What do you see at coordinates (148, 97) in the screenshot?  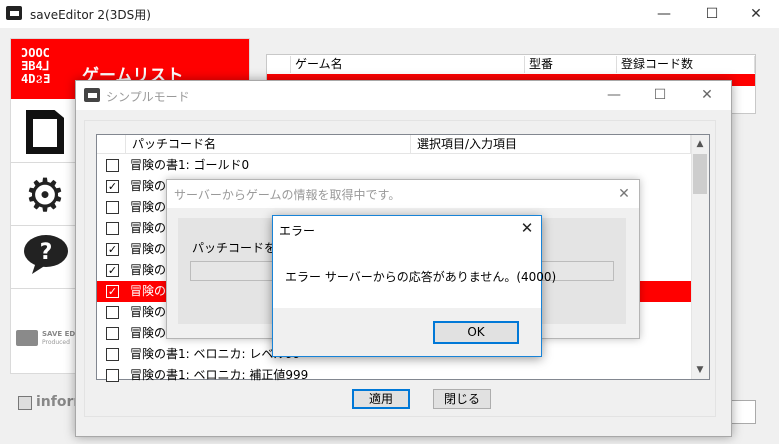 I see `simple-mode-title: シンプルモード` at bounding box center [148, 97].